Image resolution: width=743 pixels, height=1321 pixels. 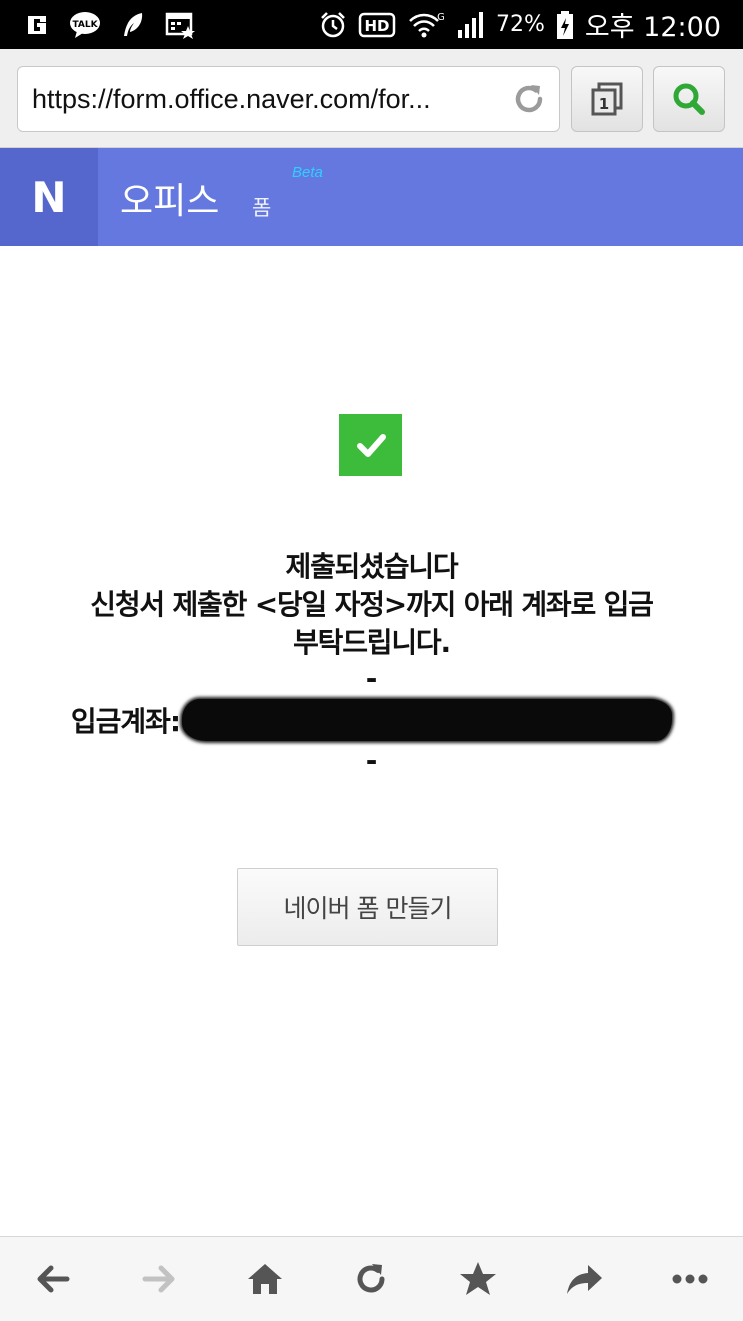 I want to click on message-dash-1: -, so click(x=371, y=678).